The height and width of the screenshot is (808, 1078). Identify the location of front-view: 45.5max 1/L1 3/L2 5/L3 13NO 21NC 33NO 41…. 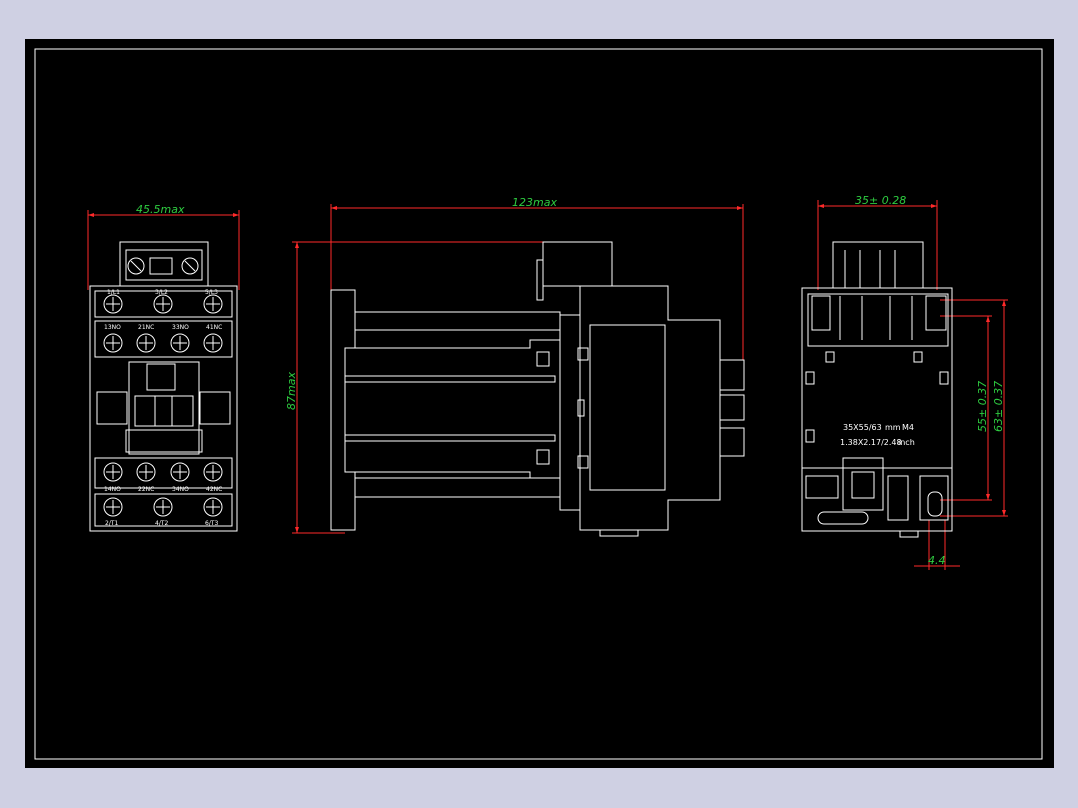
(163, 367).